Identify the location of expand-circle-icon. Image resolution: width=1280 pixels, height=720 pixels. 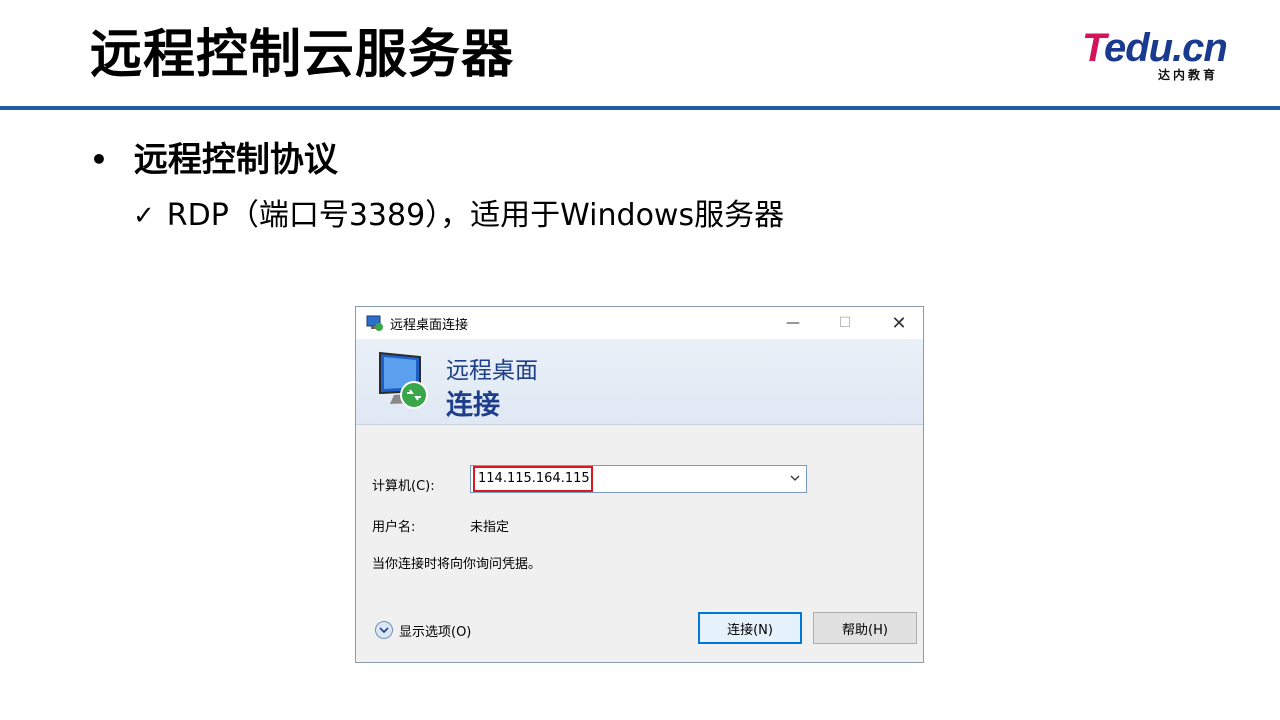
(384, 630).